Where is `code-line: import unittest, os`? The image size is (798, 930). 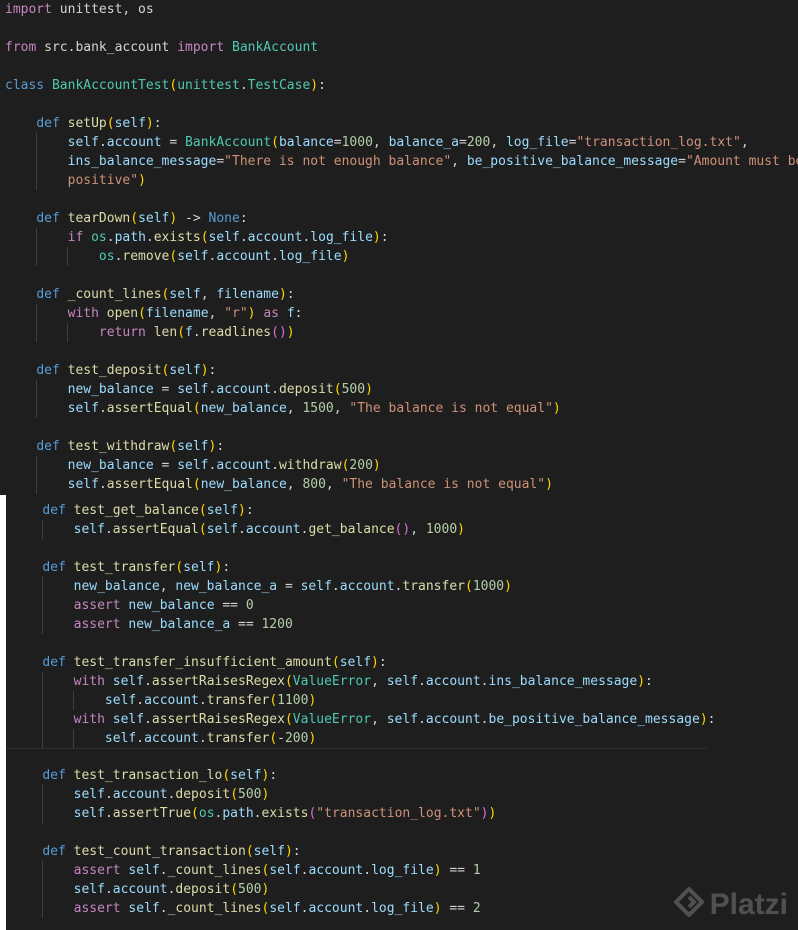
code-line: import unittest, os is located at coordinates (399, 9).